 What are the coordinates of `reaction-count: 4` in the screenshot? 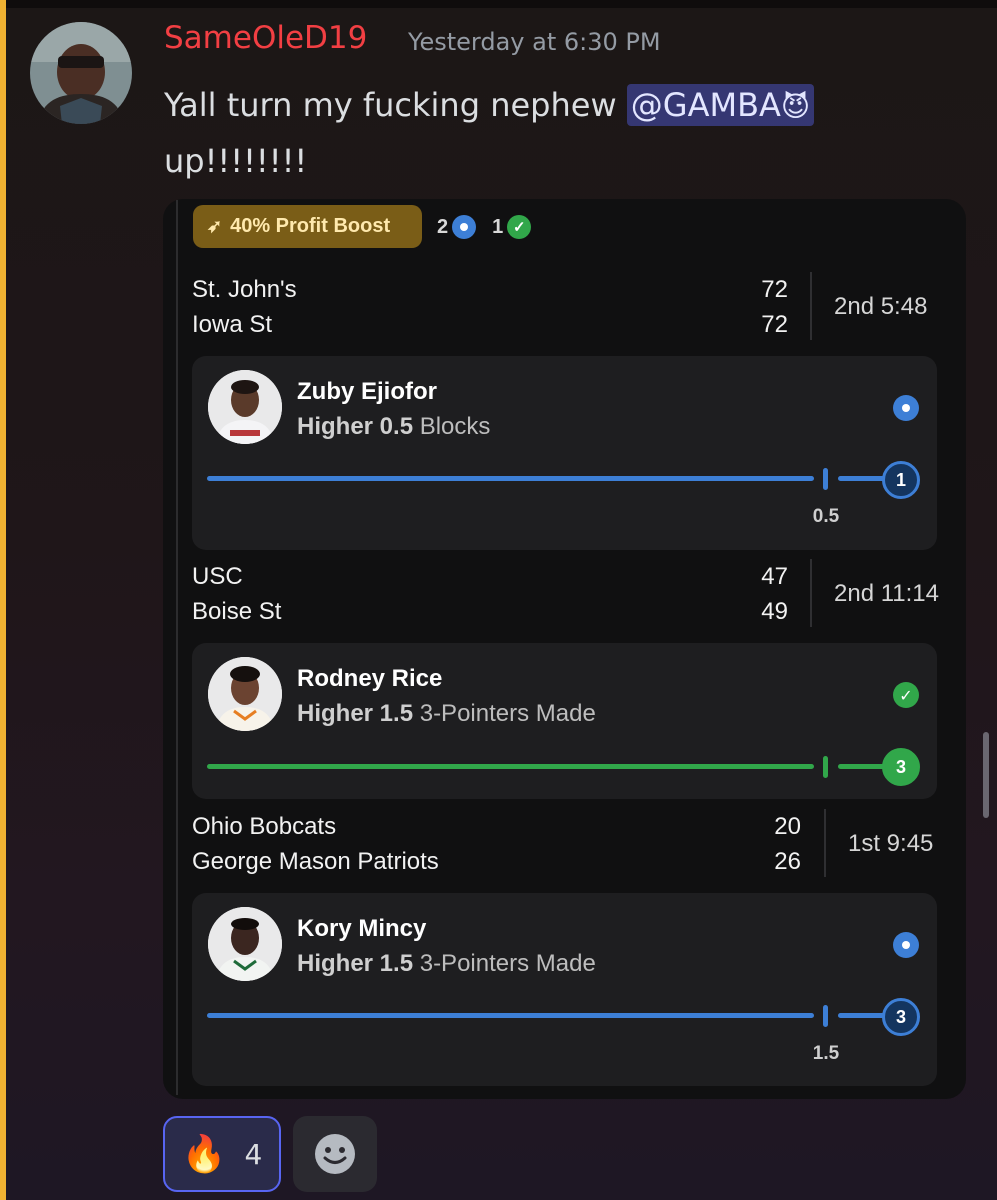 It's located at (253, 1154).